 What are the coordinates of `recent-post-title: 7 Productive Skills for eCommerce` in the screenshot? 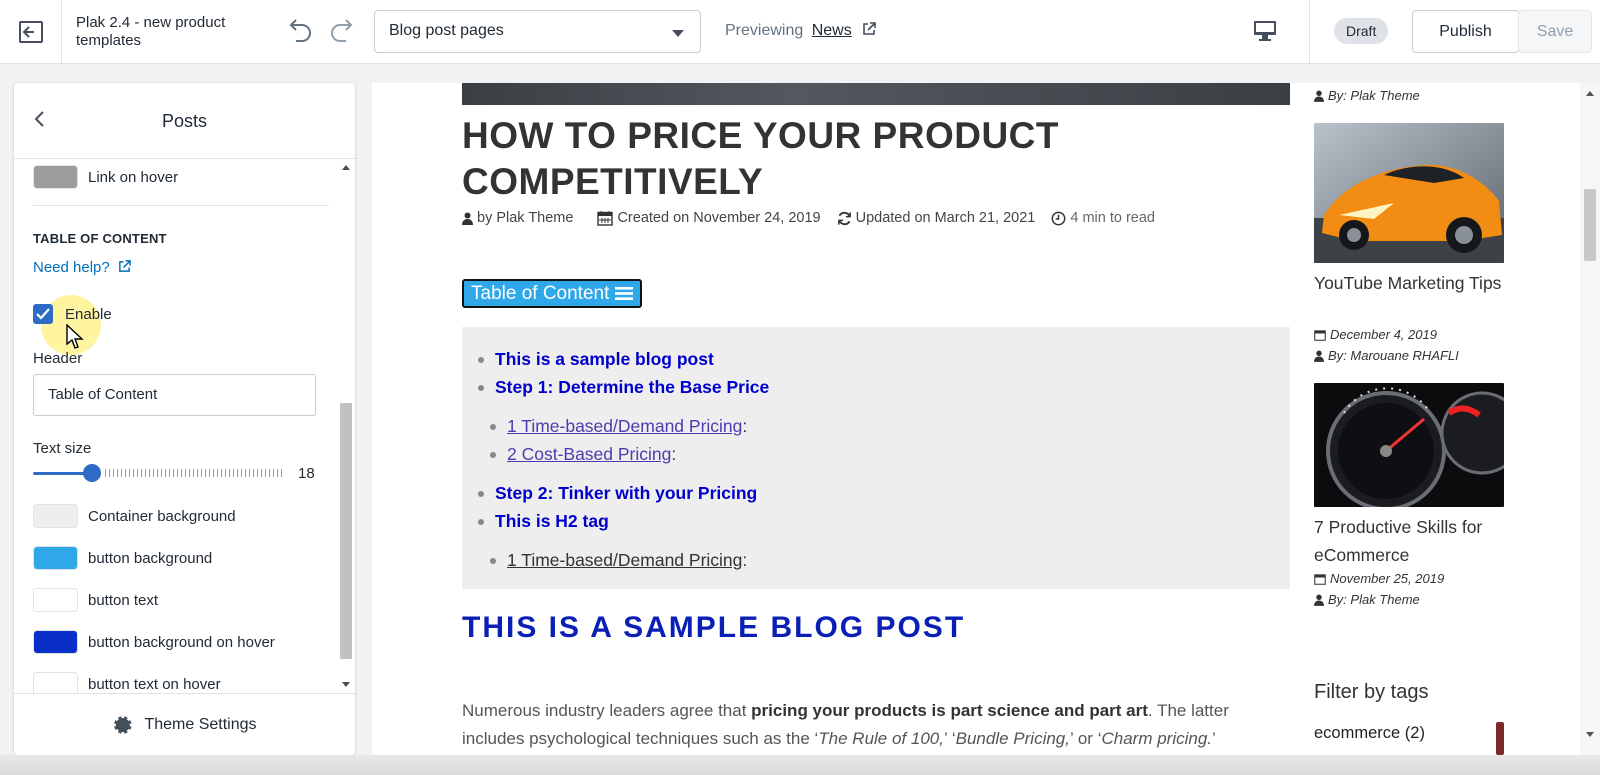 It's located at (1414, 541).